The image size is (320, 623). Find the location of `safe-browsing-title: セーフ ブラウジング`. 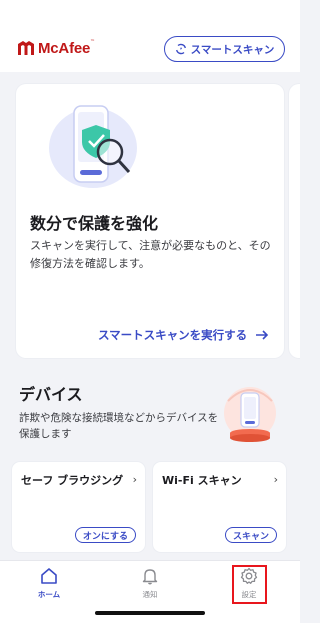

safe-browsing-title: セーフ ブラウジング is located at coordinates (72, 480).